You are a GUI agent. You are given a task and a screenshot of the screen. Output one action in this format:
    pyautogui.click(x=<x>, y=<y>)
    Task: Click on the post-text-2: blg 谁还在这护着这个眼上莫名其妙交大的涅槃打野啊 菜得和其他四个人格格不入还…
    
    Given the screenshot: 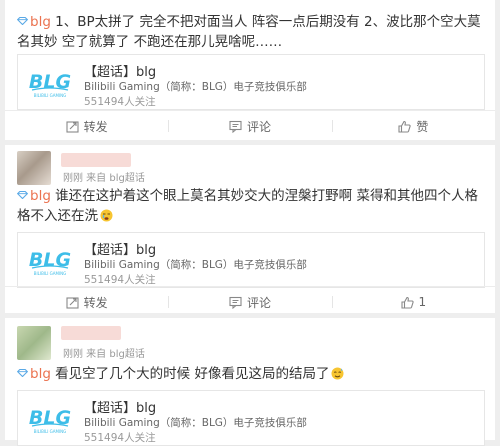 What is the action you would take?
    pyautogui.click(x=250, y=206)
    